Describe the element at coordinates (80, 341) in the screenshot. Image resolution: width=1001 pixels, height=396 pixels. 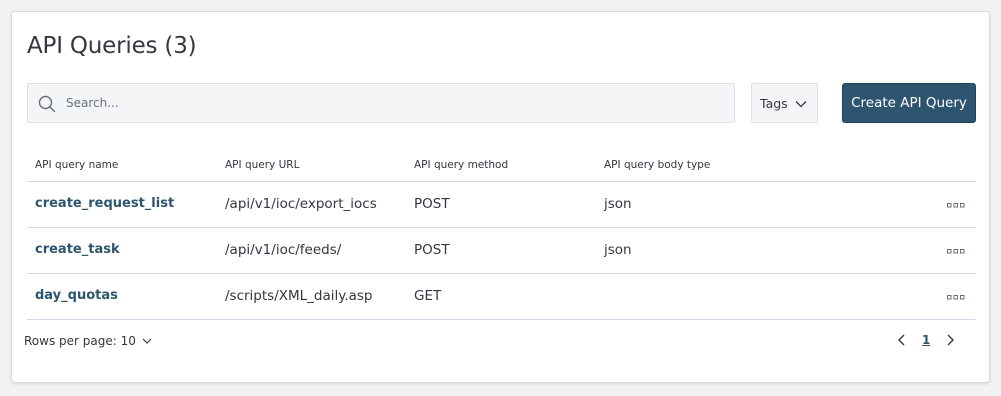
I see `rows-per-page-label: Rows per page: 10` at that location.